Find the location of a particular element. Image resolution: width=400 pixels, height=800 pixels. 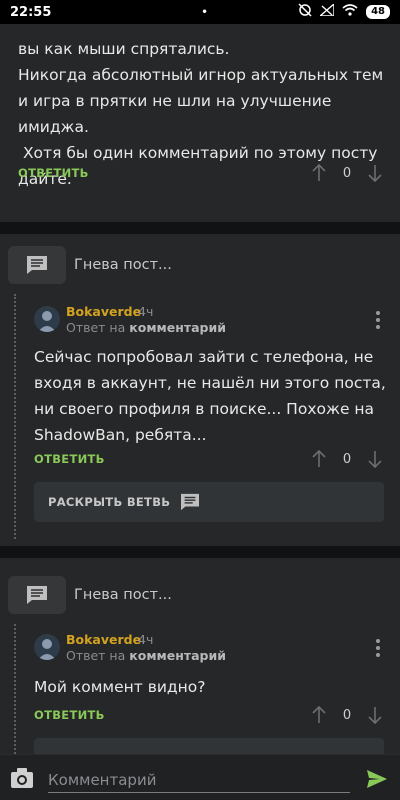

comment-input-bar is located at coordinates (200, 777).